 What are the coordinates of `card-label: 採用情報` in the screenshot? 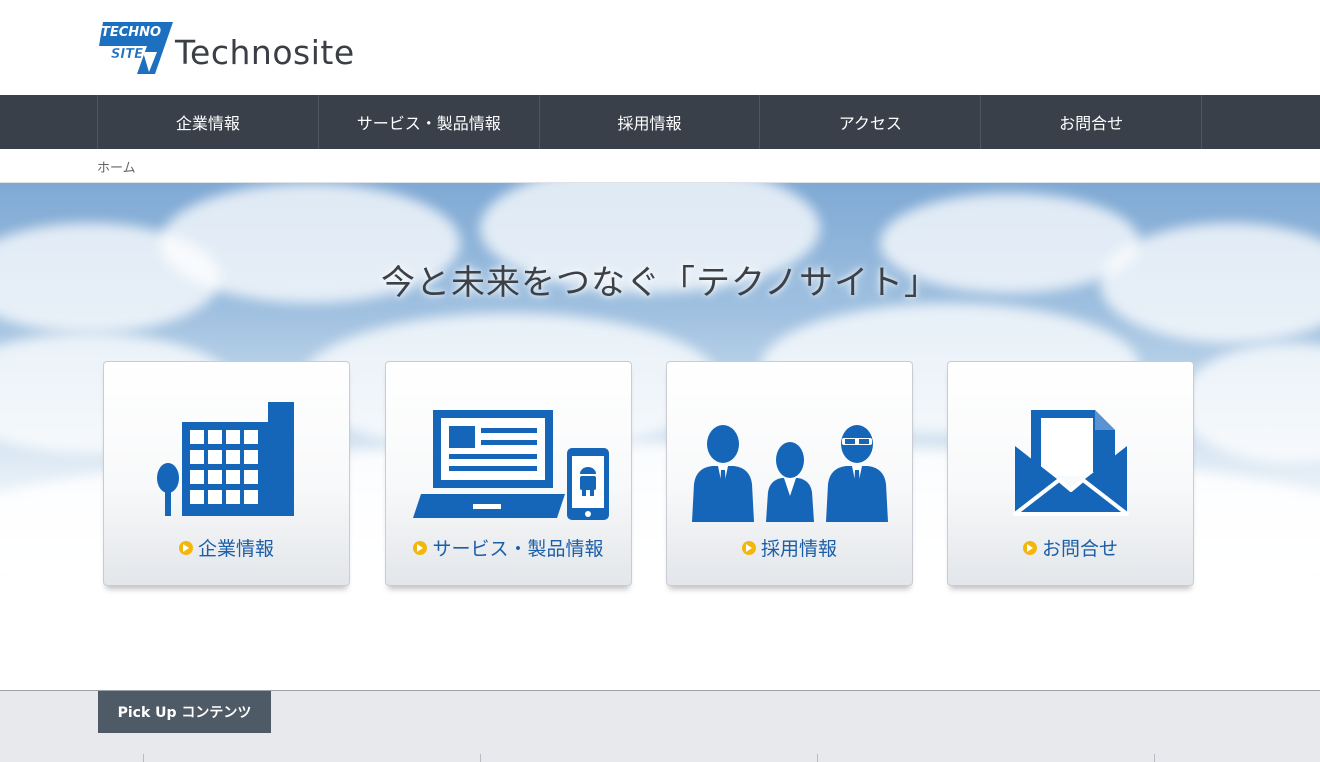 It's located at (798, 549).